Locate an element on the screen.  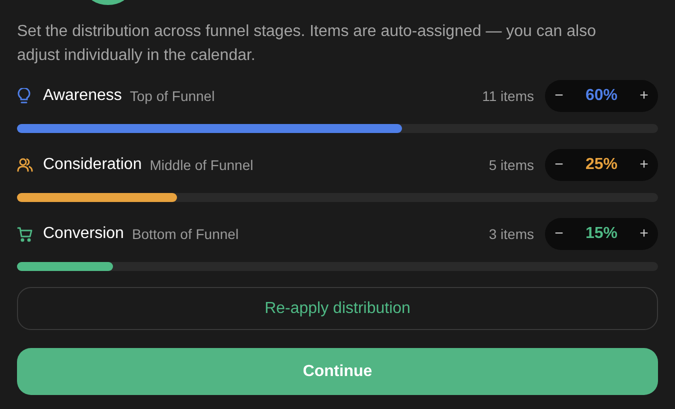
description-text: Set the distribution across funnel stages. Items are auto-assigned — you can also adjust individually in the calendar. is located at coordinates (307, 44).